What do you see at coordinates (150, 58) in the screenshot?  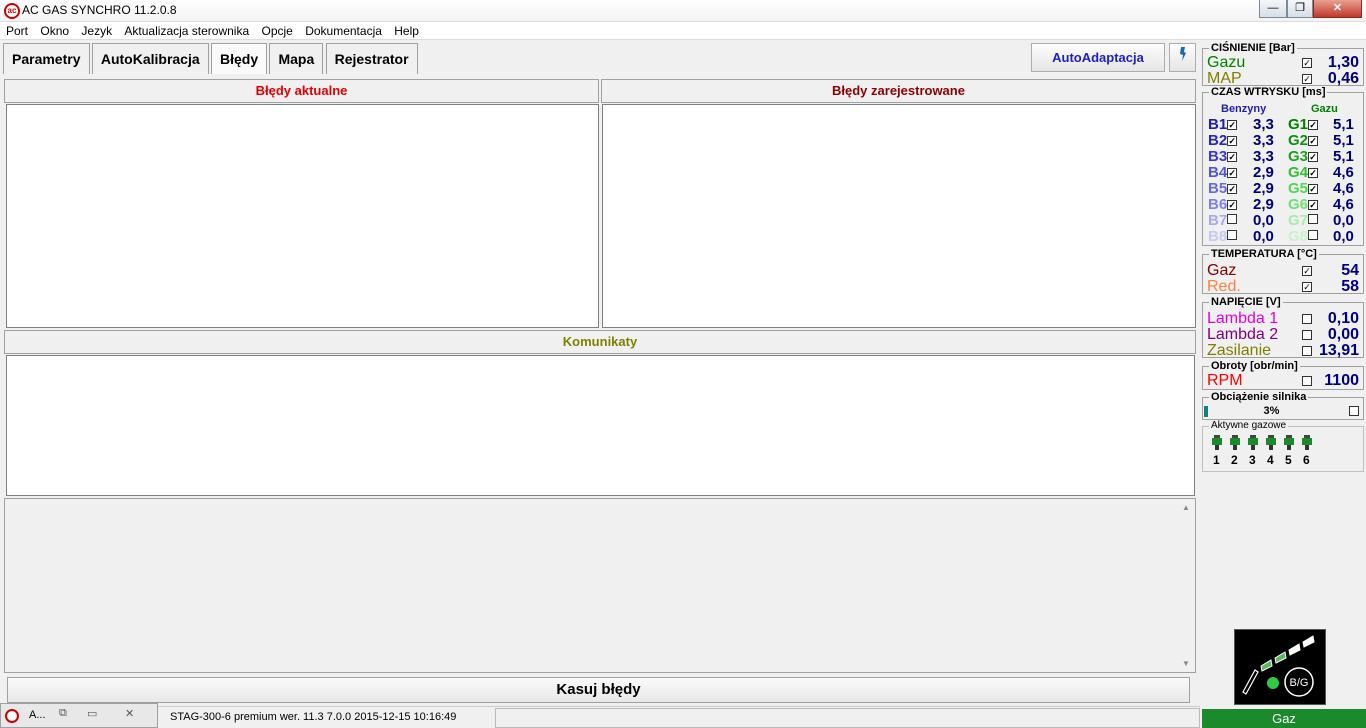 I see `tab-autokalibracja: AutoKalibracja` at bounding box center [150, 58].